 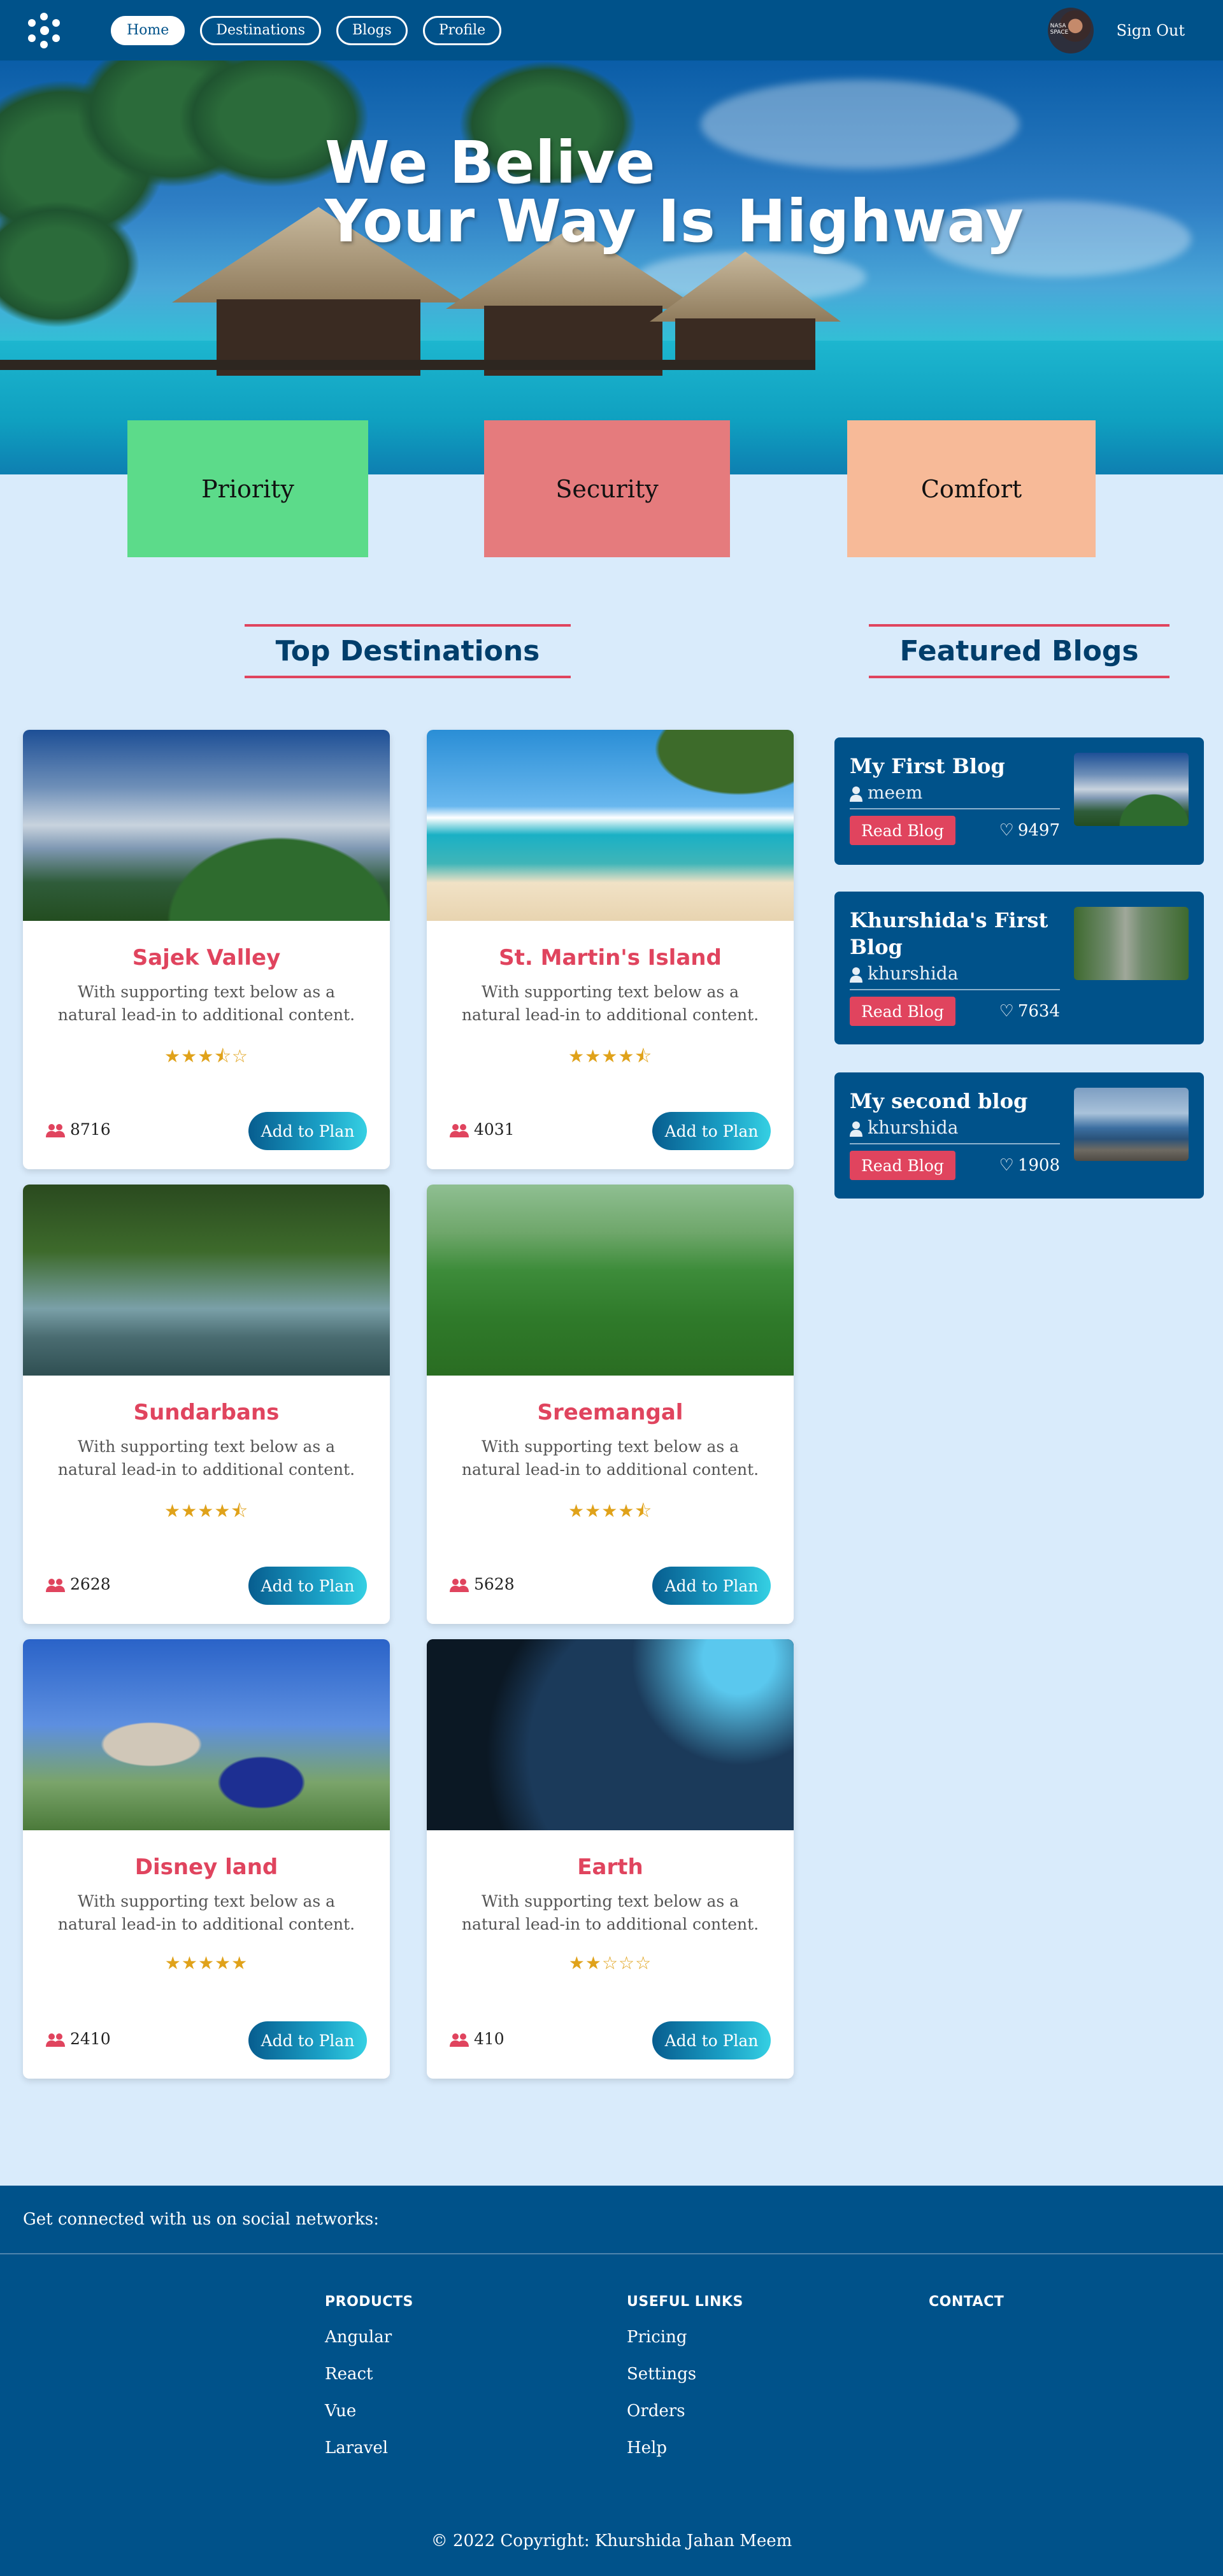 I want to click on sign-out-link: Sign Out, so click(x=1151, y=31).